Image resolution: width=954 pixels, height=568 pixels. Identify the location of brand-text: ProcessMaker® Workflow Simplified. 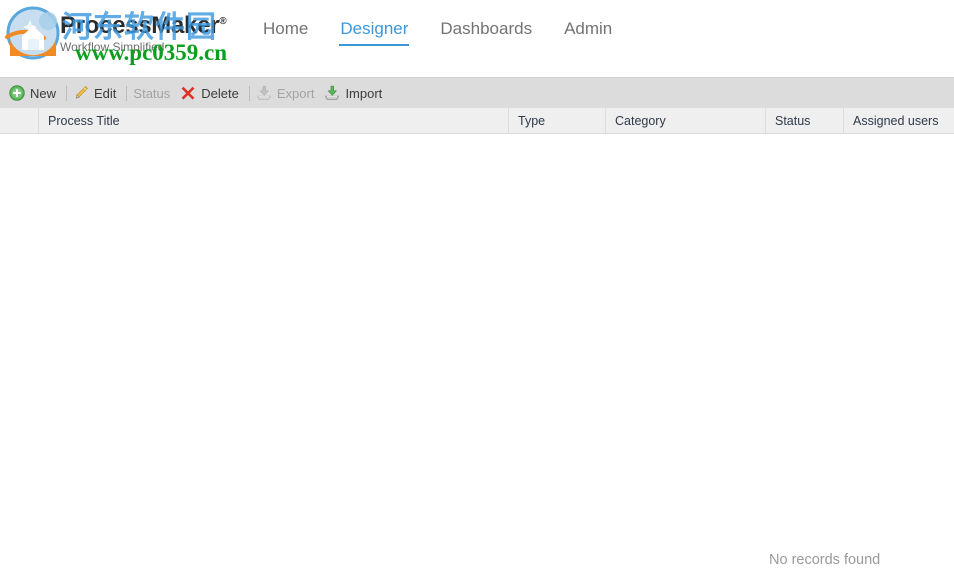
(143, 33).